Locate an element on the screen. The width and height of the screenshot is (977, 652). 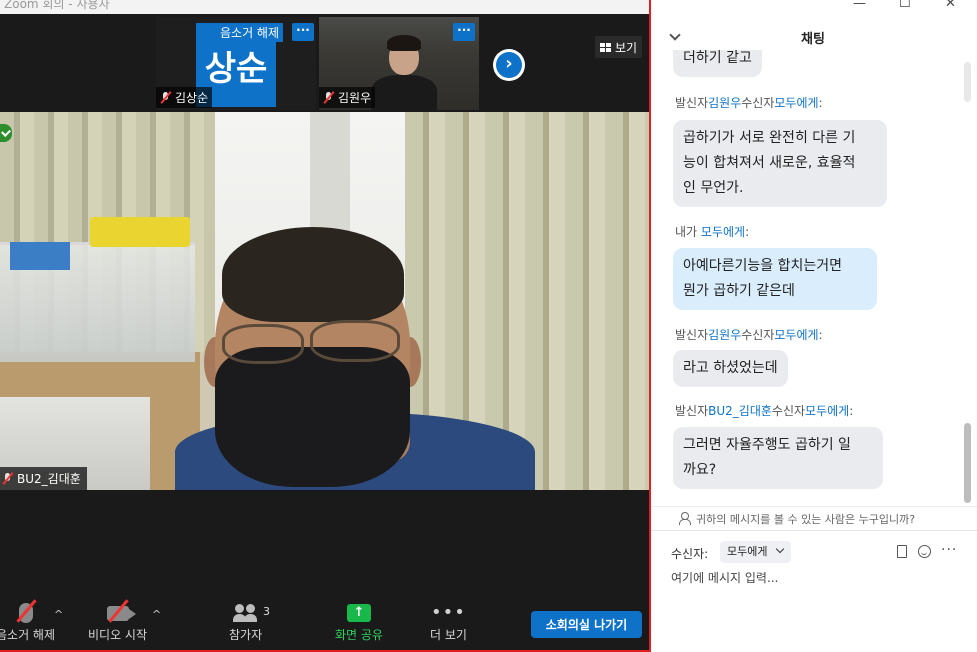
message-input is located at coordinates (816, 578).